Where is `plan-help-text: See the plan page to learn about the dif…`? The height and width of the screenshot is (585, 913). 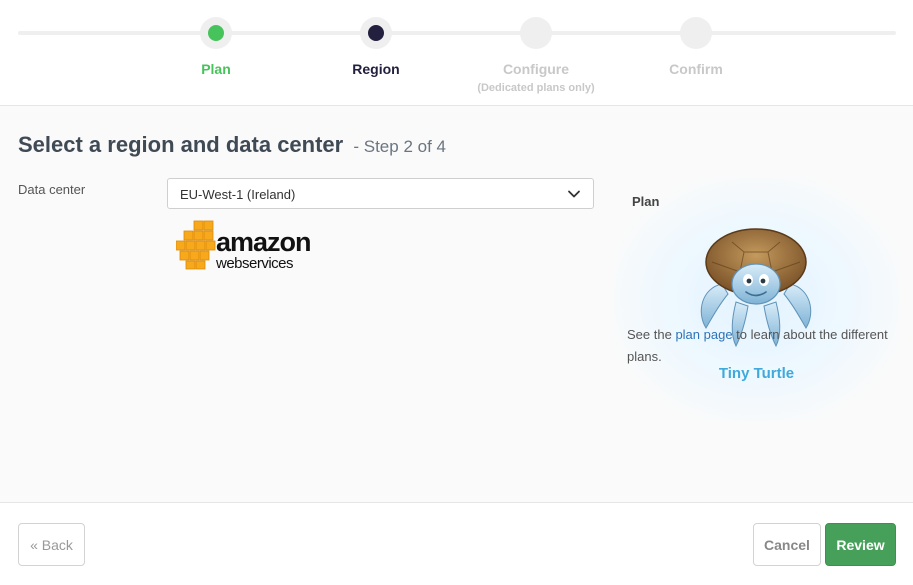 plan-help-text: See the plan page to learn about the dif… is located at coordinates (762, 346).